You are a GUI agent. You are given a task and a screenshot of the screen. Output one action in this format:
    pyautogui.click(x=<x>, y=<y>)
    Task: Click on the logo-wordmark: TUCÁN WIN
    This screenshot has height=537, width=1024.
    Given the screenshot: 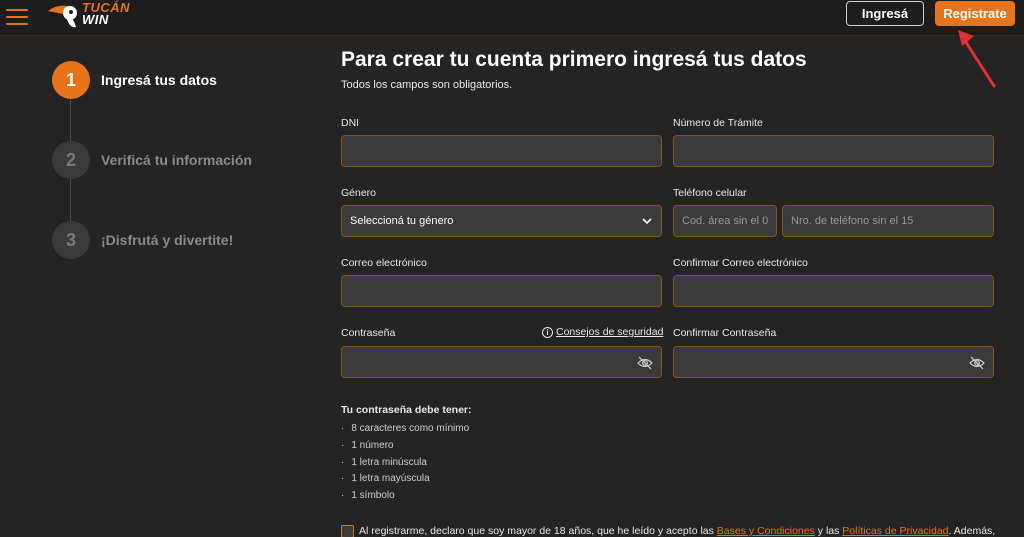 What is the action you would take?
    pyautogui.click(x=106, y=14)
    